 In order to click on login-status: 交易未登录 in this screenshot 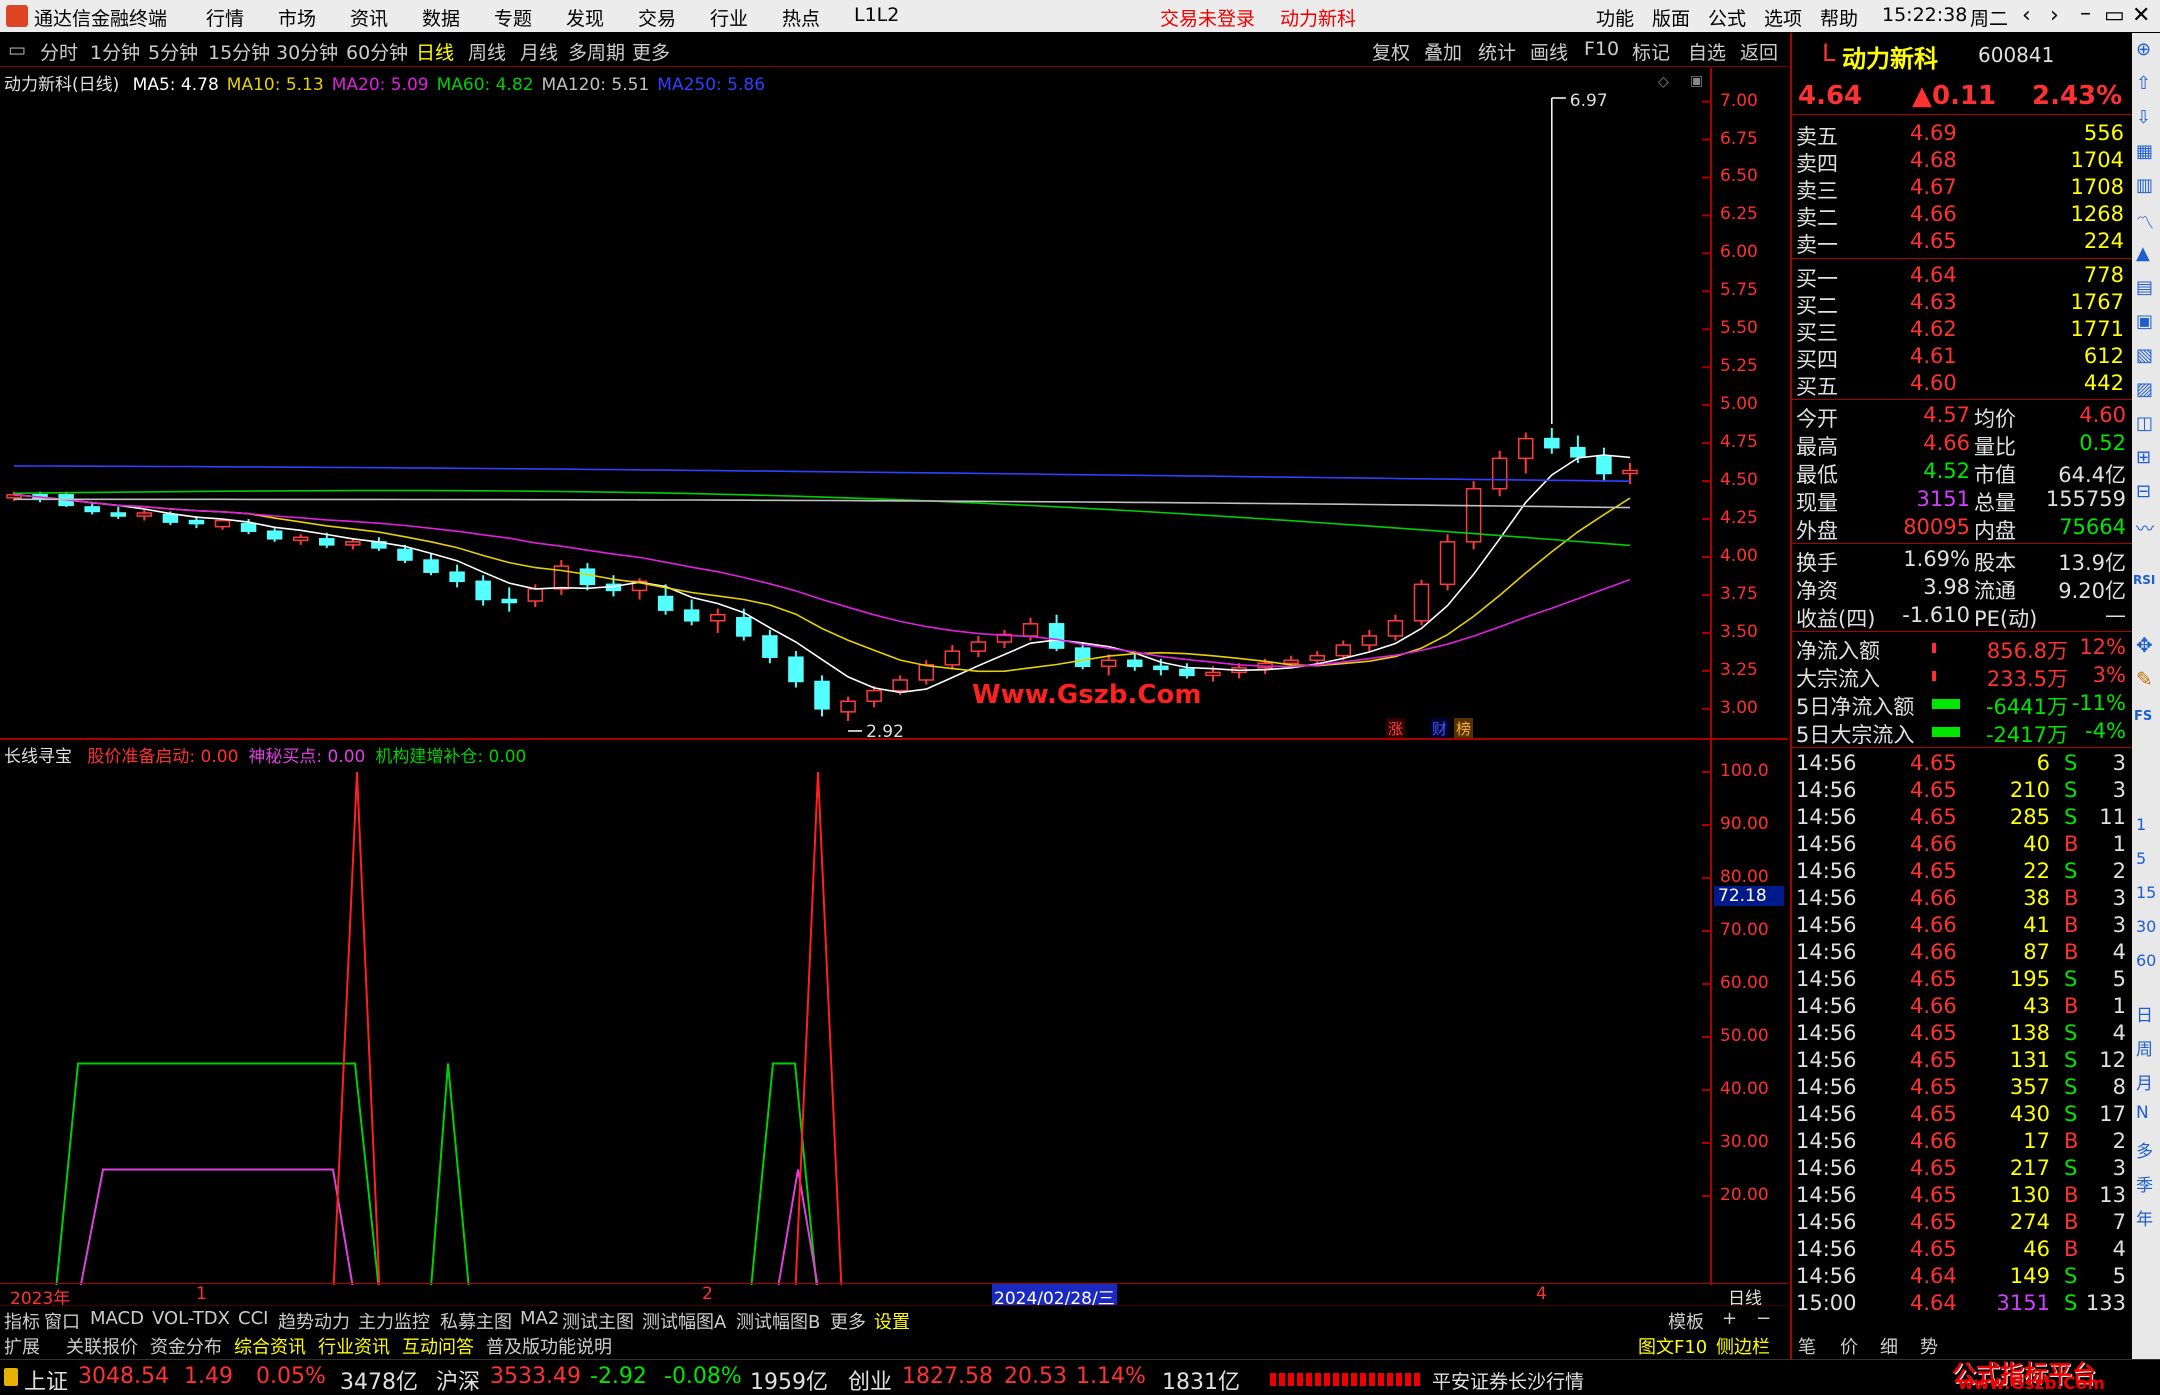, I will do `click(1207, 17)`.